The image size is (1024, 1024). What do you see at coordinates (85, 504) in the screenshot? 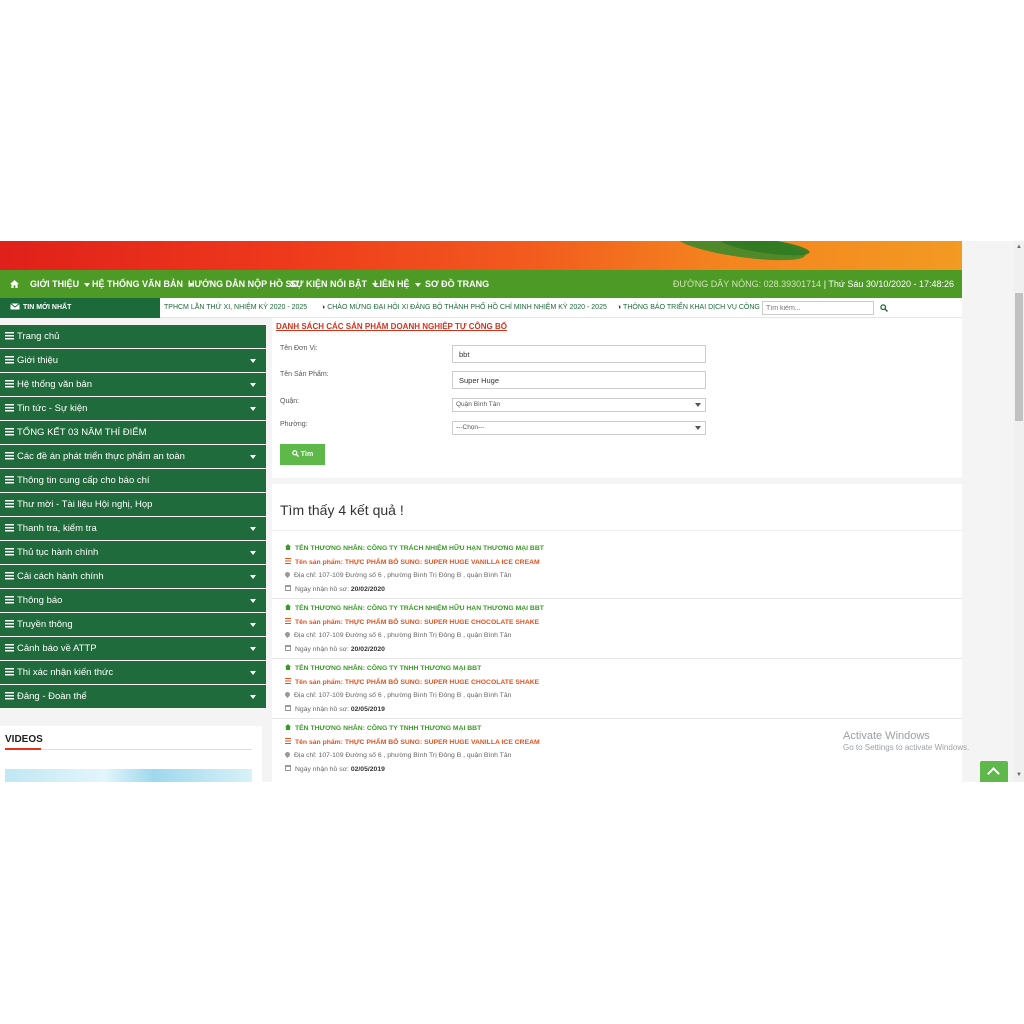
I see `sidebar-item-label: Thư mời - Tài liệu Hội nghị, Họp` at bounding box center [85, 504].